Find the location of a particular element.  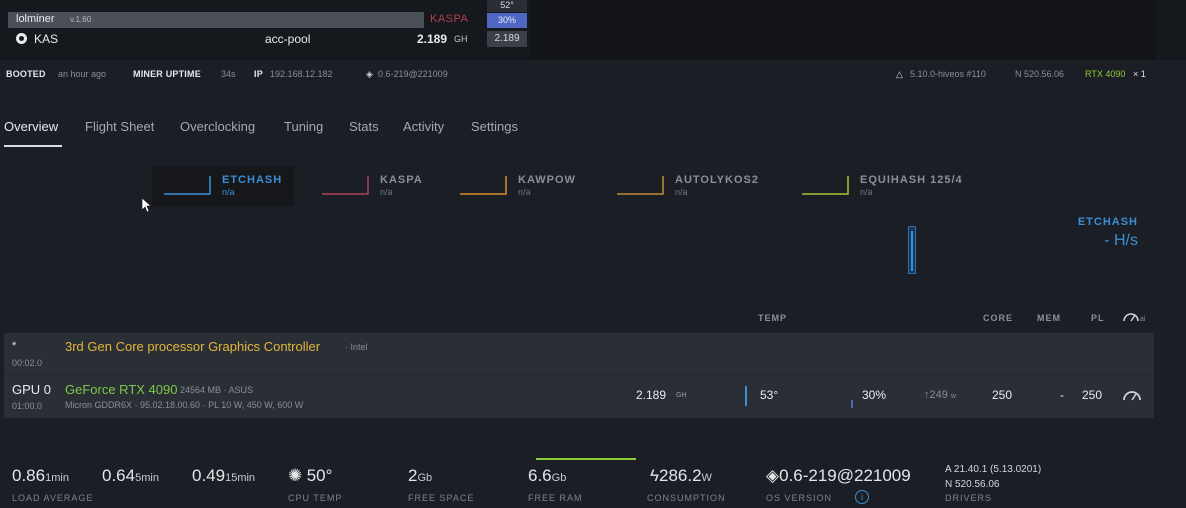

load-average-label: LOAD AVERAGE is located at coordinates (53, 498).